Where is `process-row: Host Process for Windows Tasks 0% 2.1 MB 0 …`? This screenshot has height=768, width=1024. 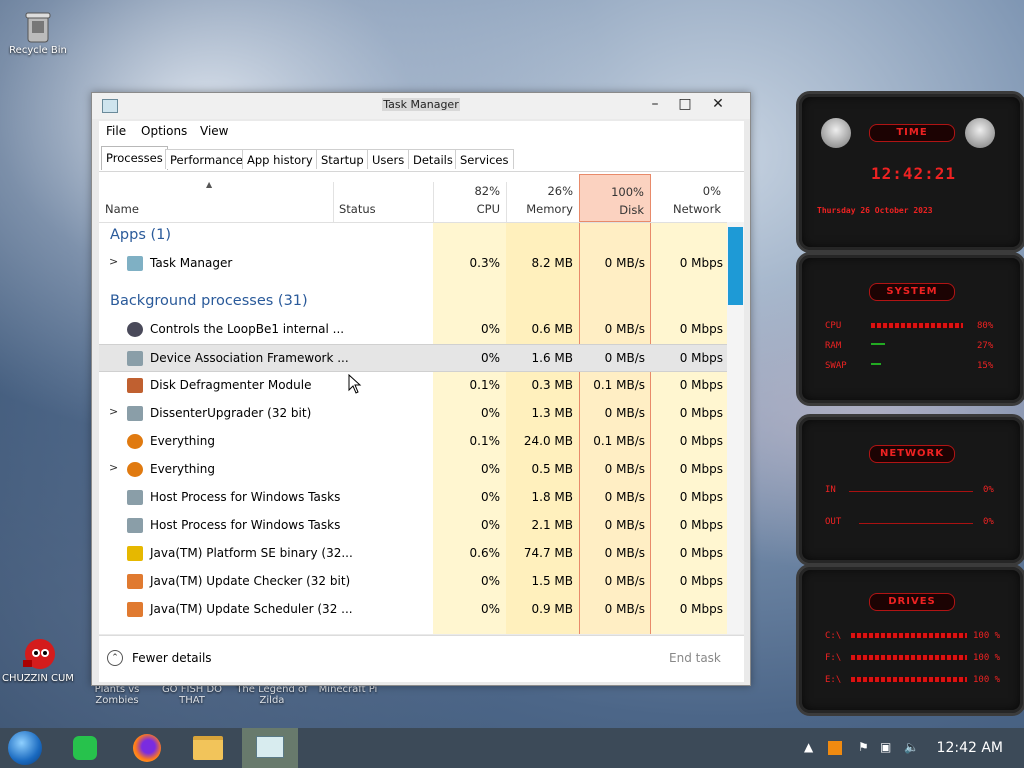 process-row: Host Process for Windows Tasks 0% 2.1 MB 0 … is located at coordinates (413, 526).